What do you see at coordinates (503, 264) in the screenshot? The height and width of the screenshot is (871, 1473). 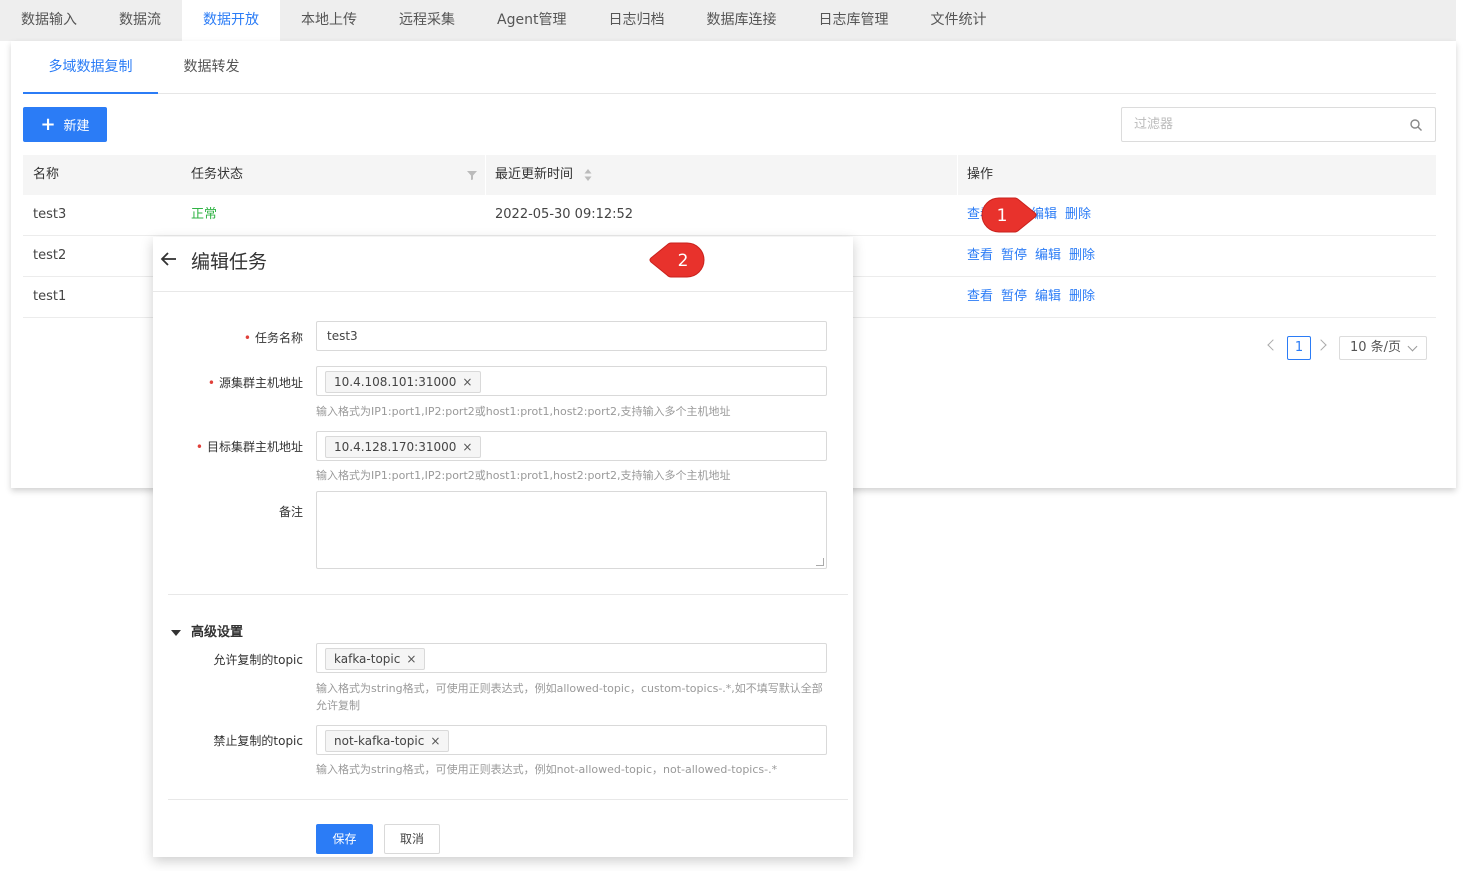 I see `modal-header: 编辑任务` at bounding box center [503, 264].